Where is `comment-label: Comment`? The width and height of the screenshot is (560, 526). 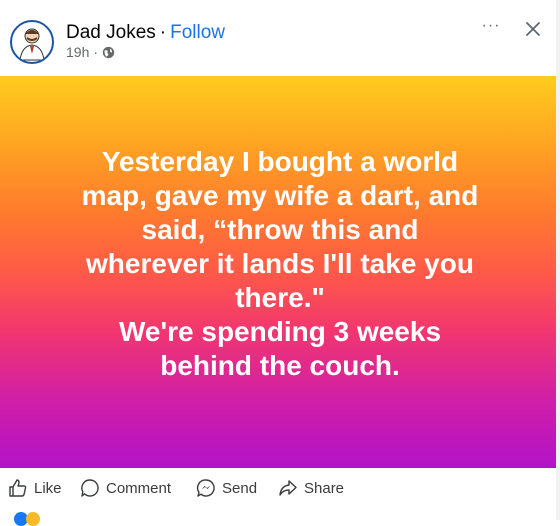 comment-label: Comment is located at coordinates (139, 488).